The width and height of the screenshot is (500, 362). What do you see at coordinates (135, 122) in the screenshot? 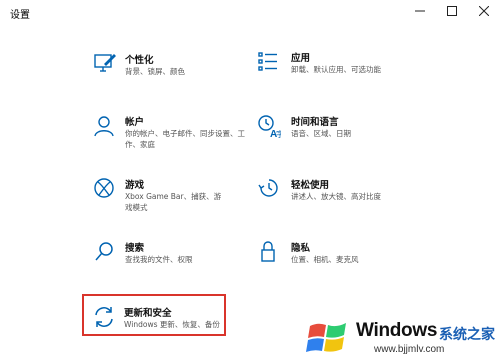
I see `category-label: 帐户` at bounding box center [135, 122].